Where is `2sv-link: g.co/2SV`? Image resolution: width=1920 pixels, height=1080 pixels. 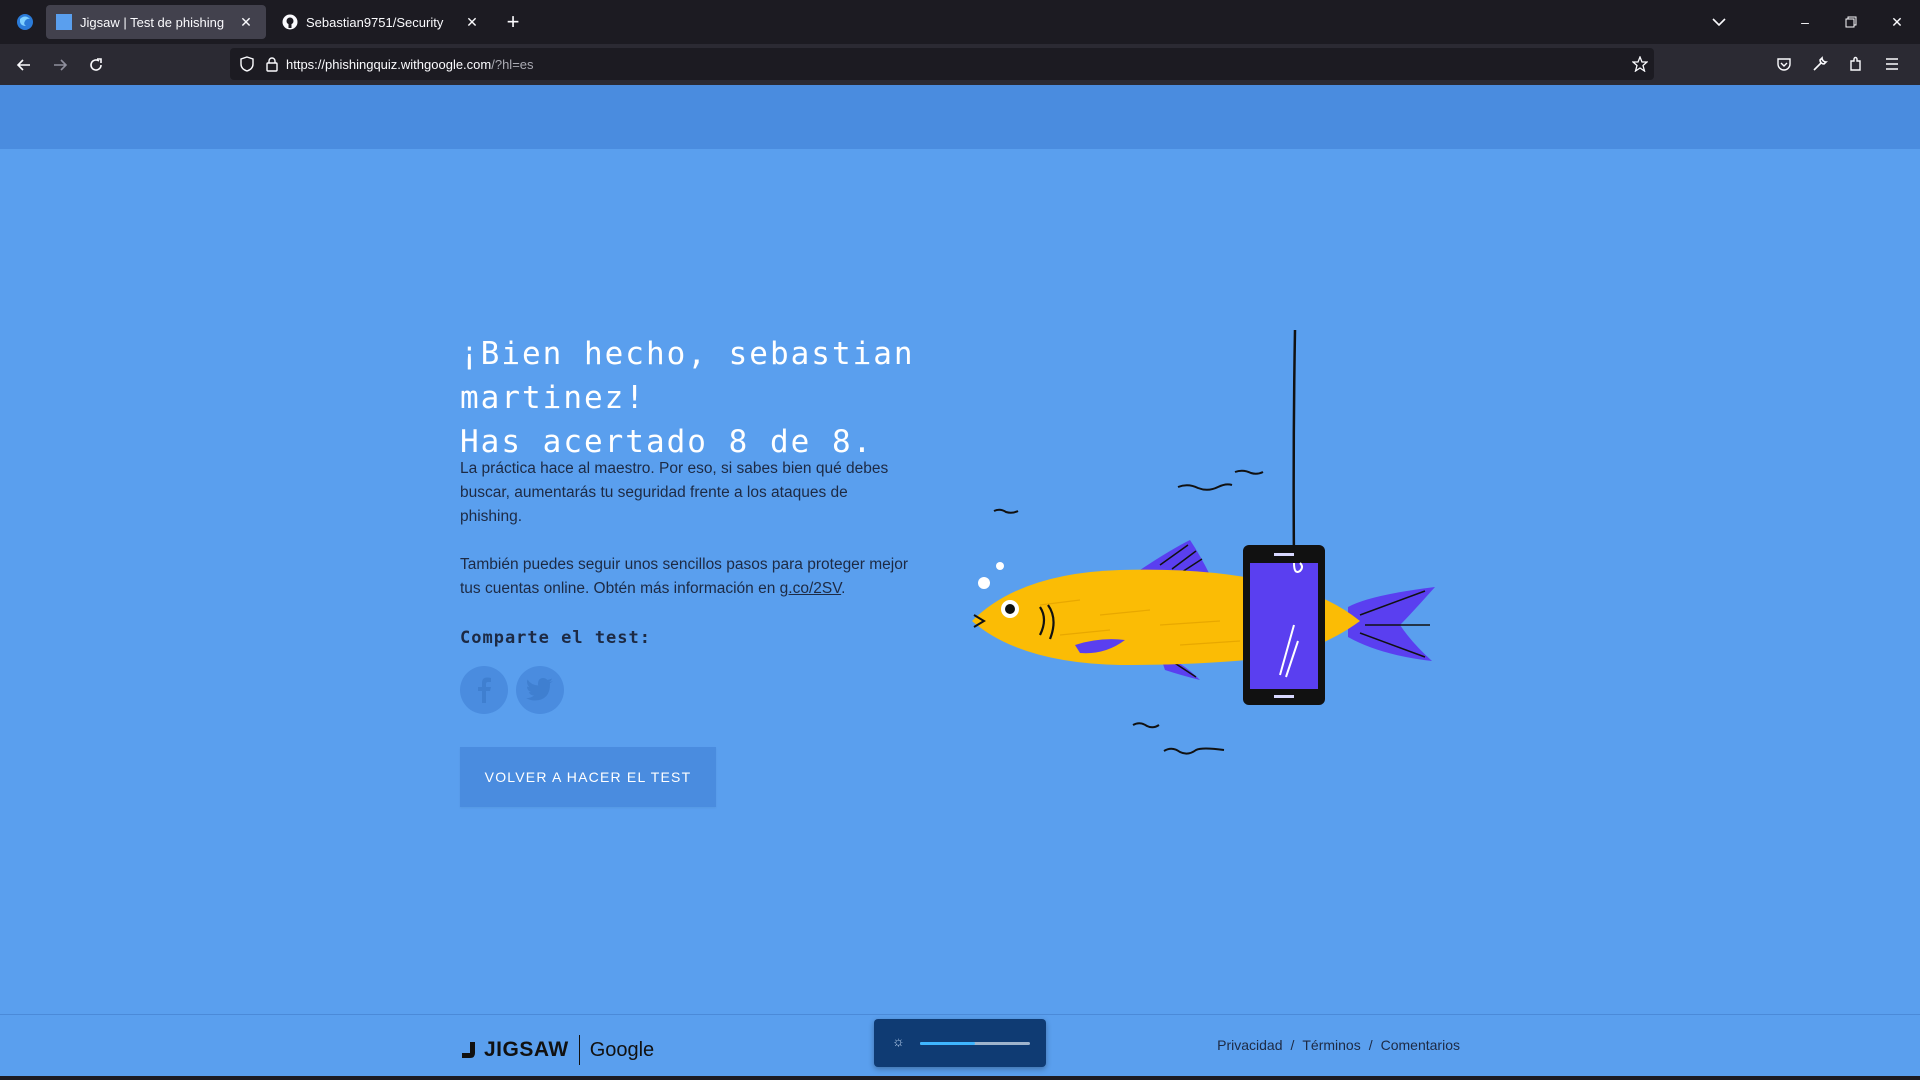 2sv-link: g.co/2SV is located at coordinates (810, 588).